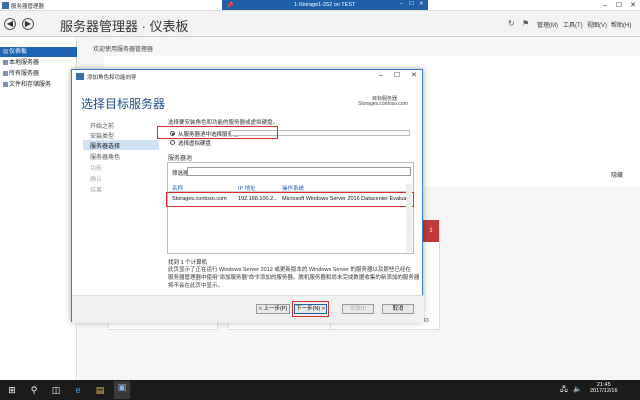  What do you see at coordinates (573, 24) in the screenshot?
I see `menu-tools: 工具(T)` at bounding box center [573, 24].